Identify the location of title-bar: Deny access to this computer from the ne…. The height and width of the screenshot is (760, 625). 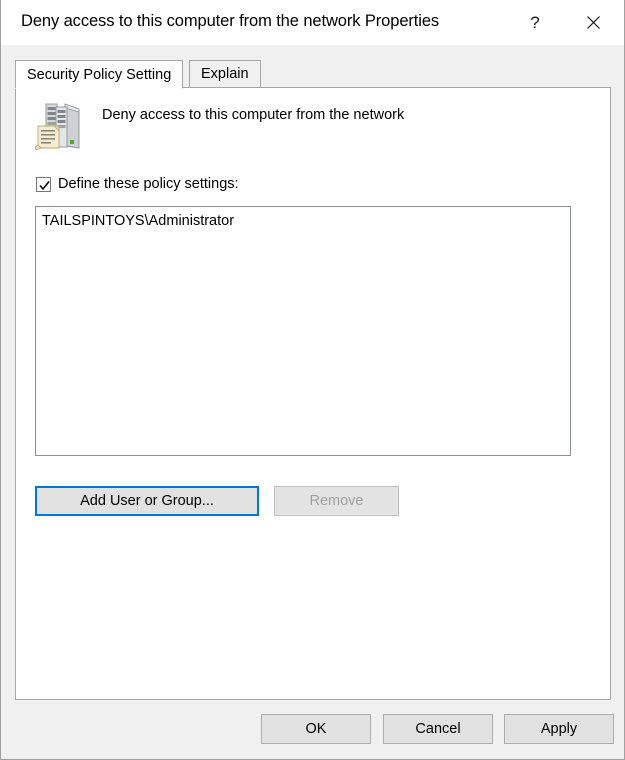
(312, 22).